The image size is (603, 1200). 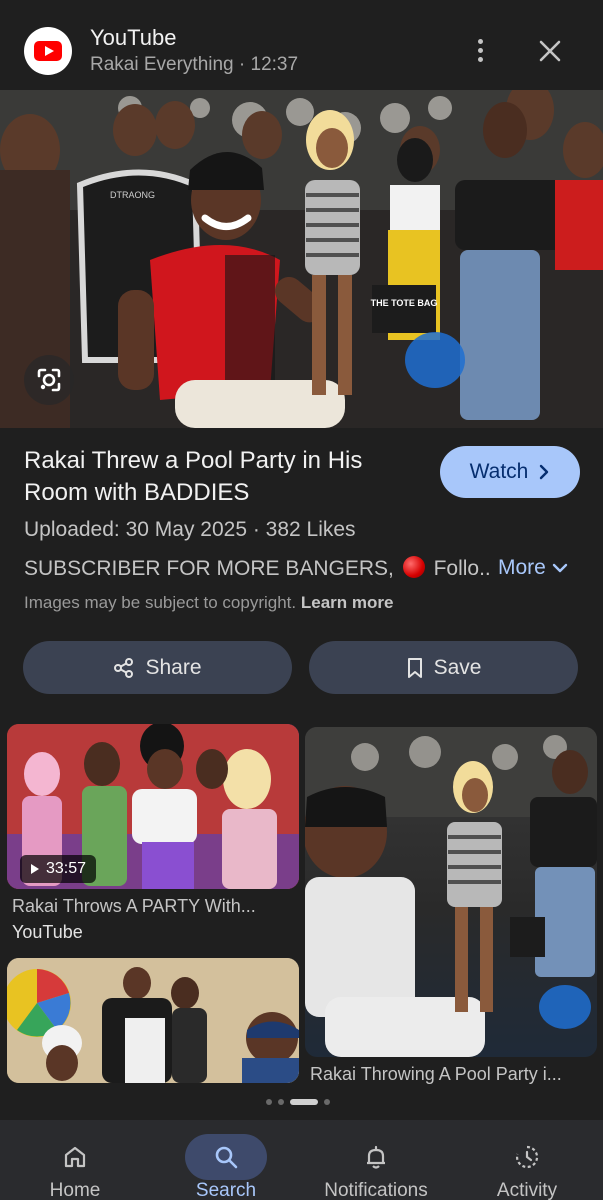 I want to click on video-duration-badge: 33:57, so click(x=58, y=869).